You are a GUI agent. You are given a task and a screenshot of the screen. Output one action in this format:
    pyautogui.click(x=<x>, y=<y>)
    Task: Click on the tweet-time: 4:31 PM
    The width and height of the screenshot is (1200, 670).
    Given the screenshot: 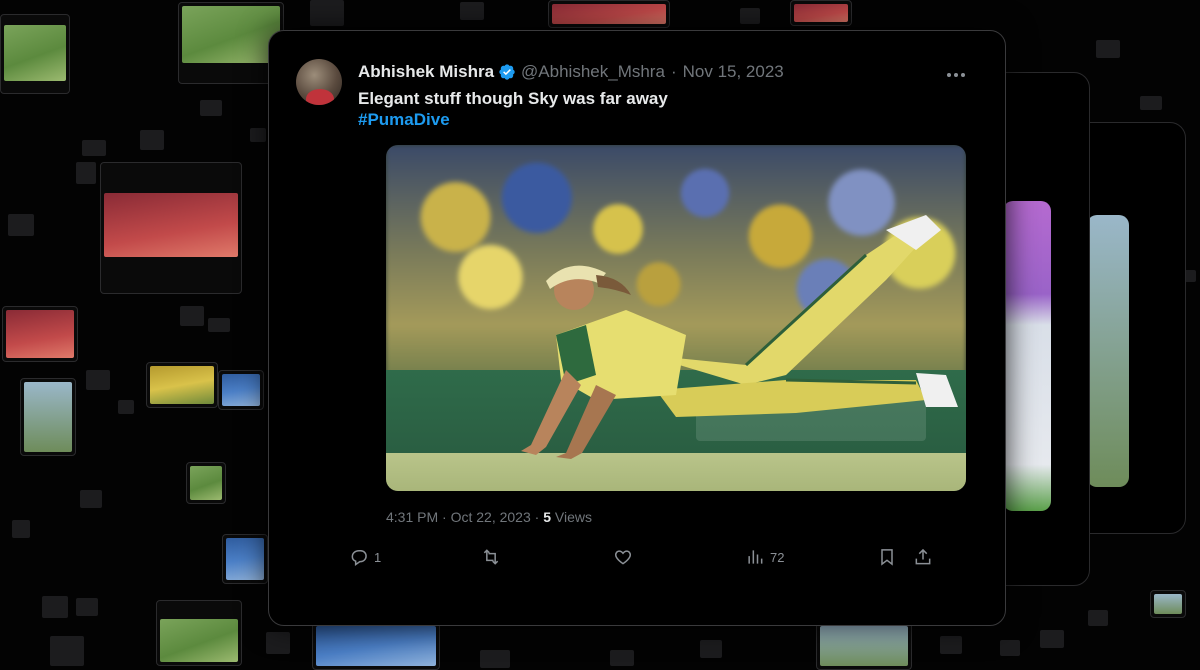 What is the action you would take?
    pyautogui.click(x=412, y=517)
    